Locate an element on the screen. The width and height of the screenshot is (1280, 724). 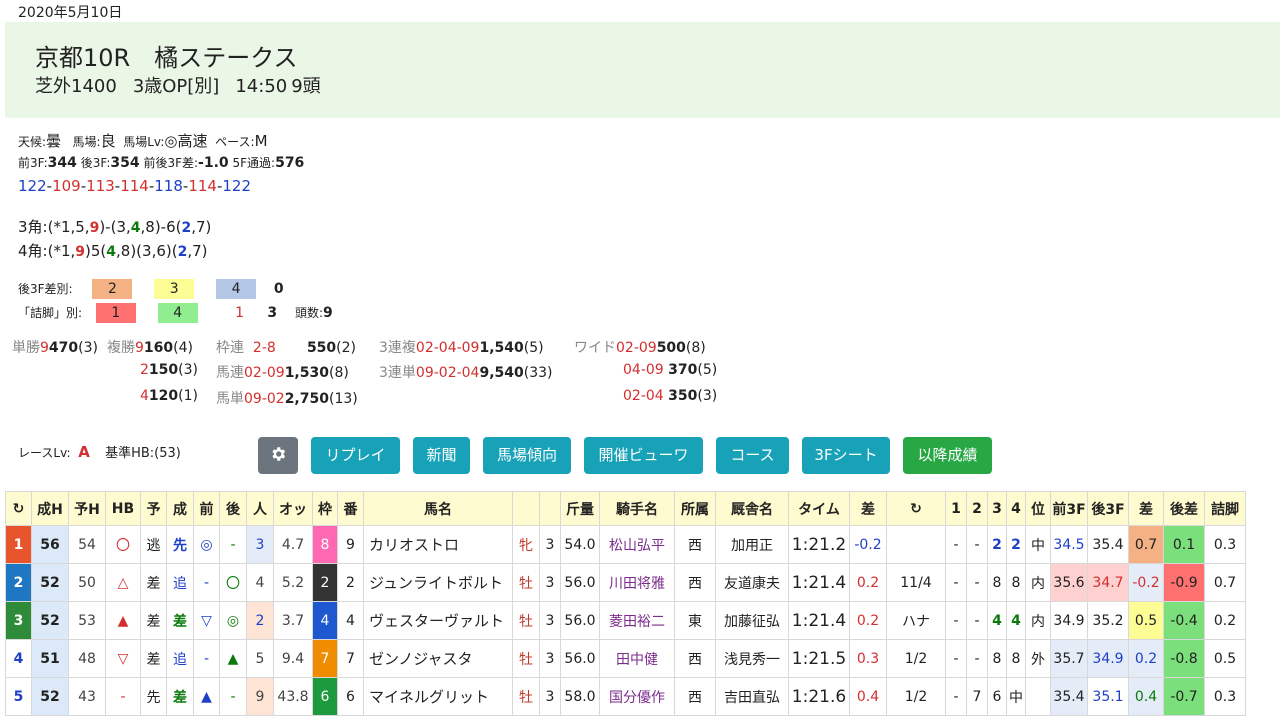
3f-sheet-button: 3Fシート is located at coordinates (846, 455).